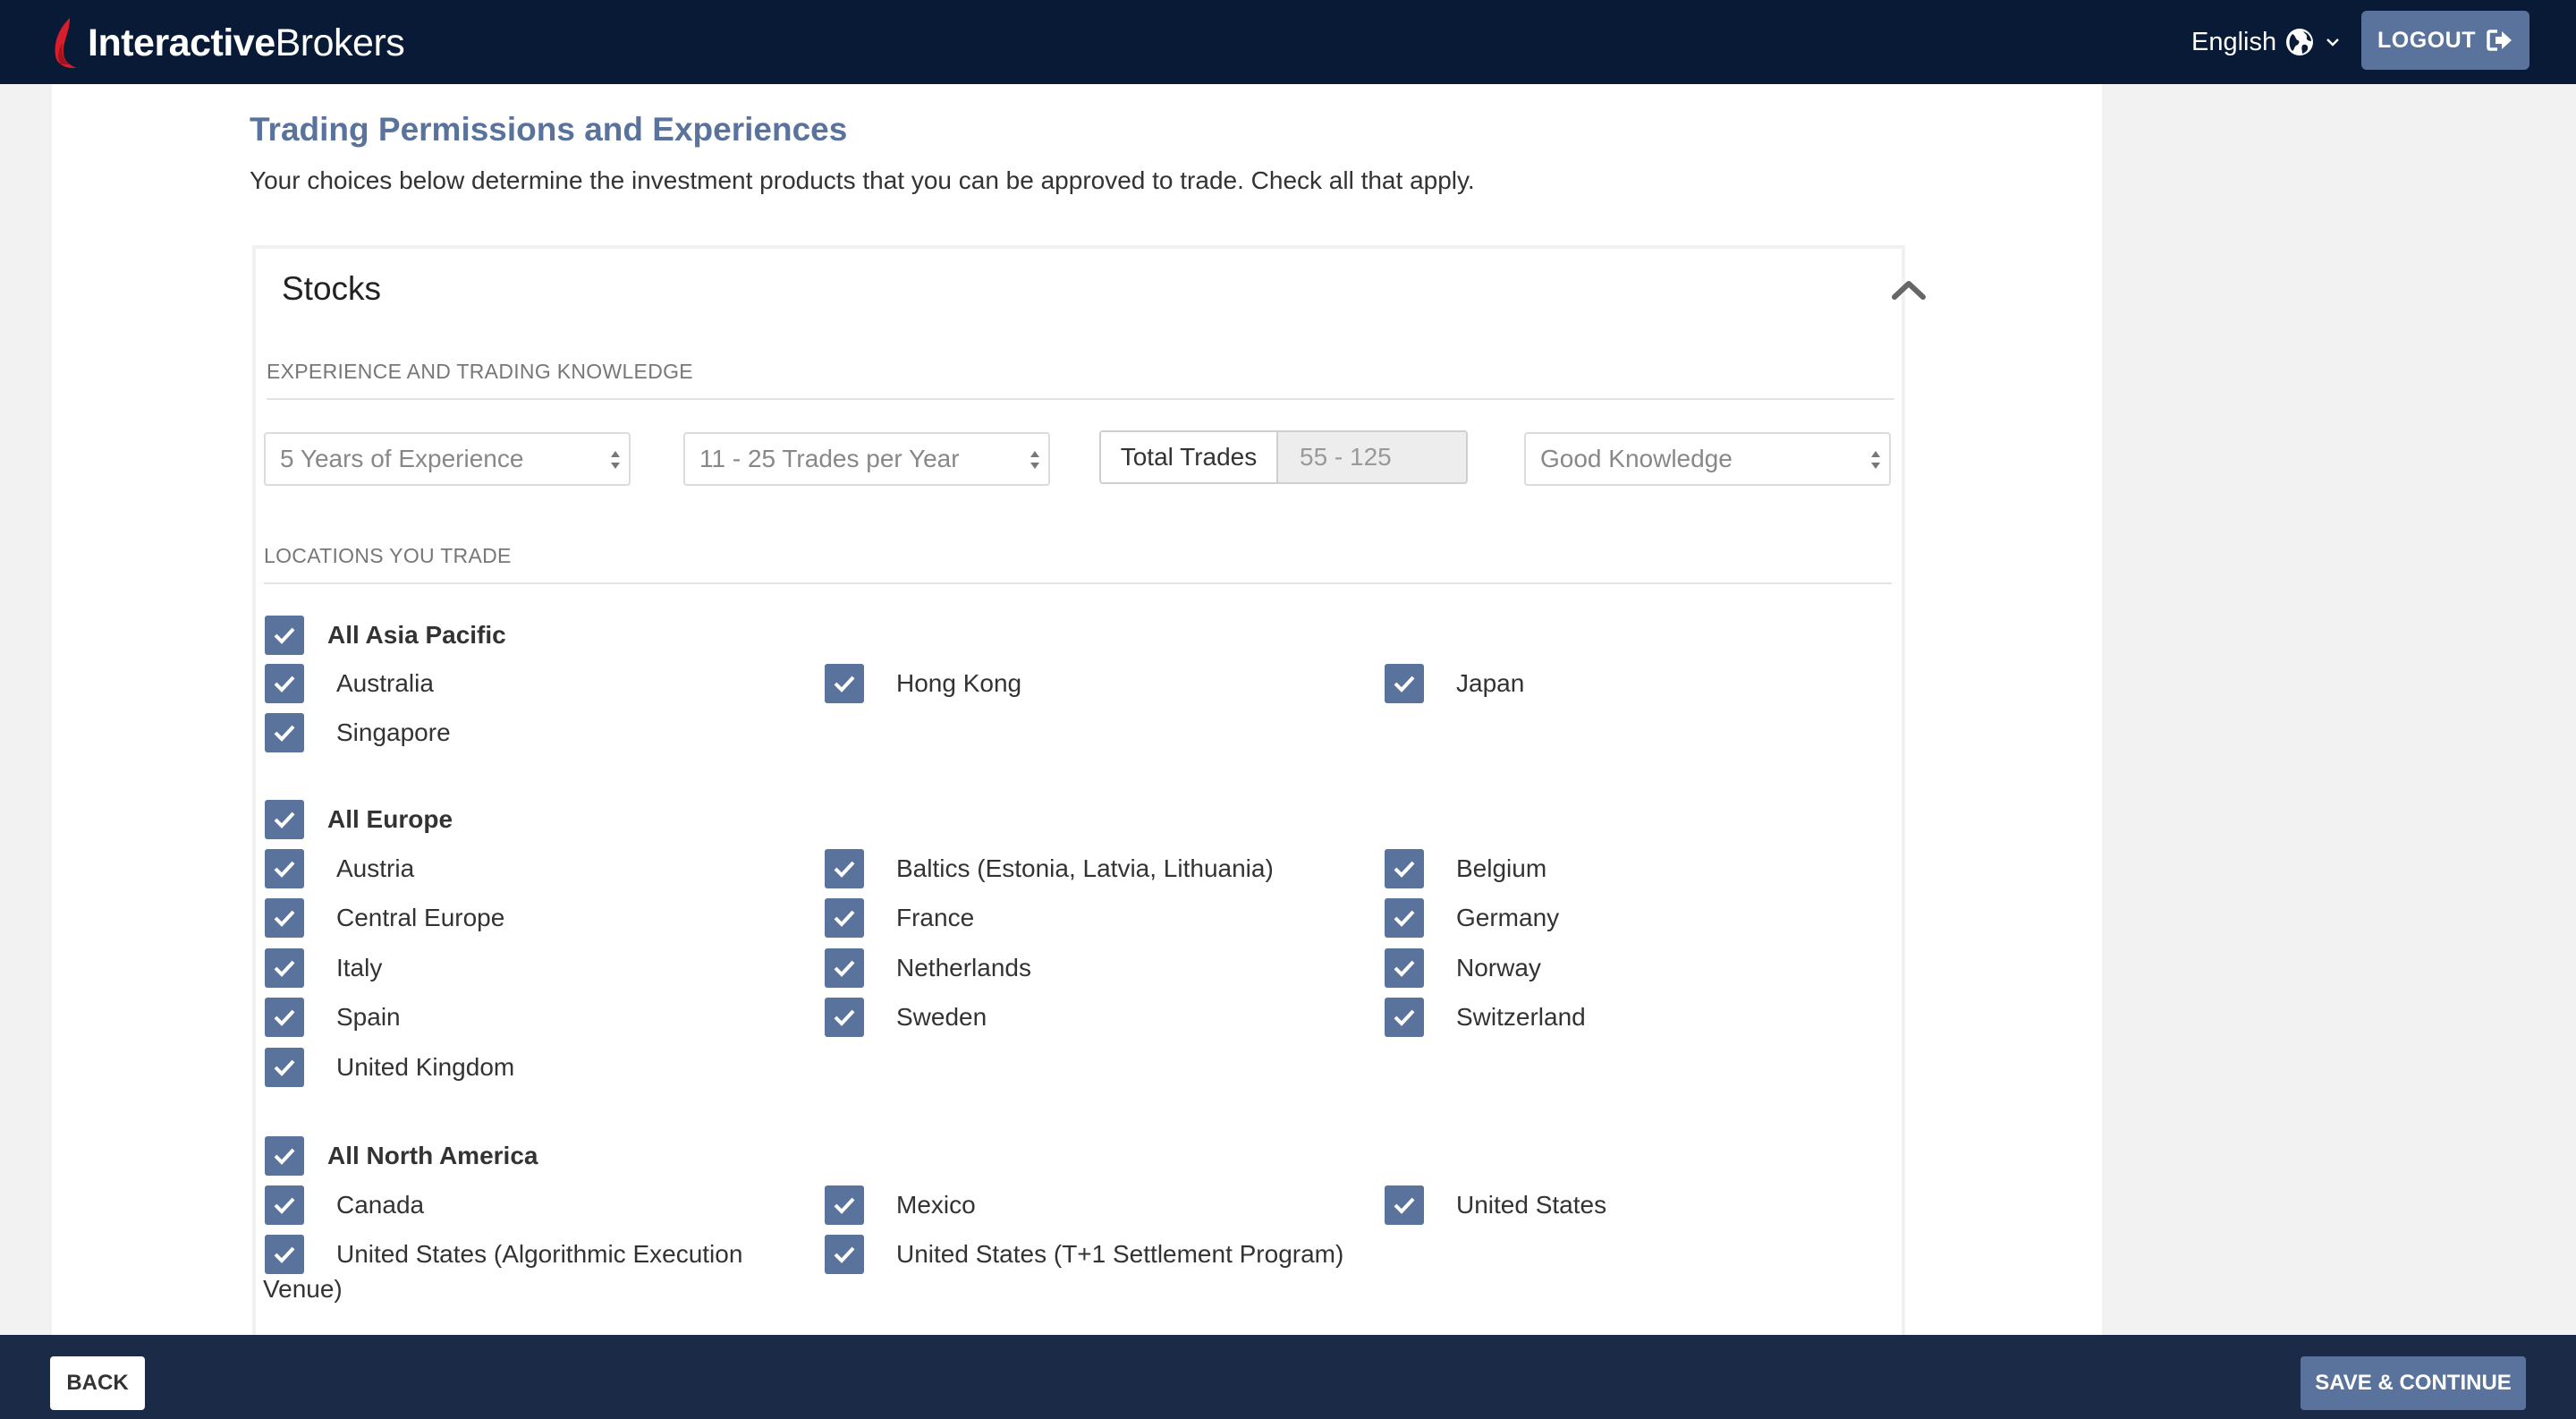 Image resolution: width=2576 pixels, height=1419 pixels. What do you see at coordinates (1120, 1254) in the screenshot?
I see `checkbox-label: United States (T+1 Settlement Program)` at bounding box center [1120, 1254].